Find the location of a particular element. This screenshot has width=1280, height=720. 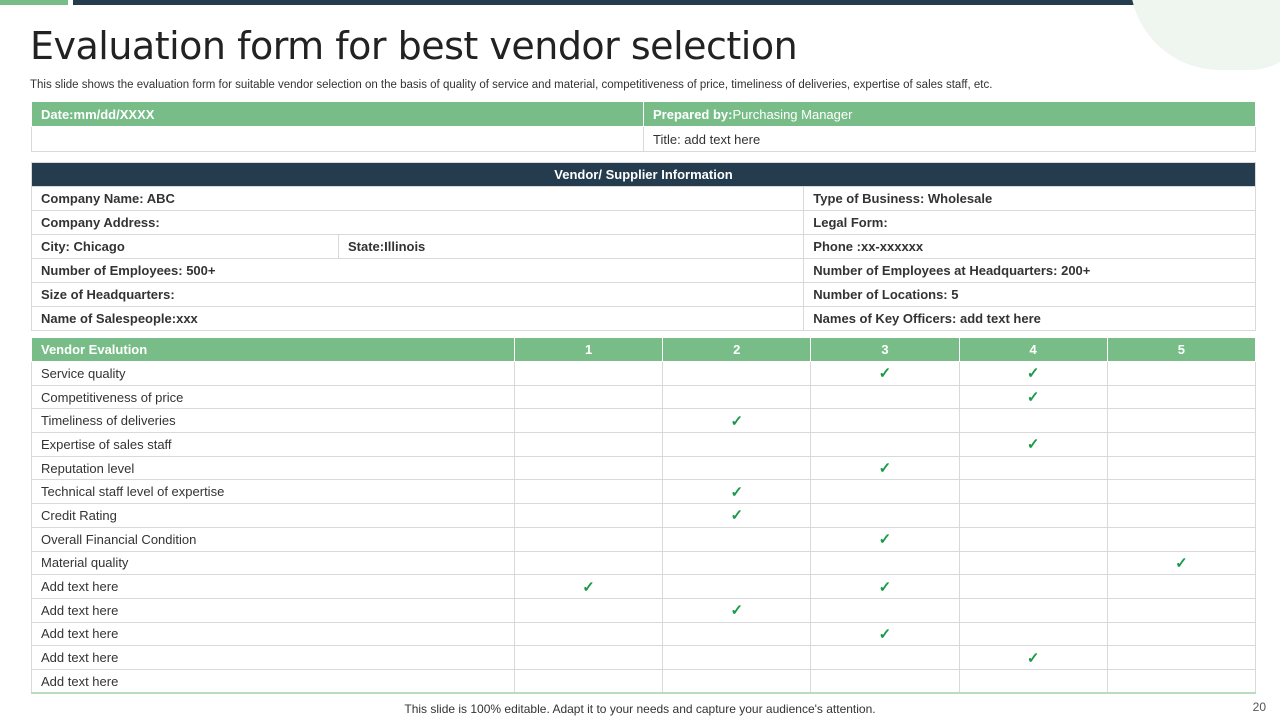

page-number: 20 is located at coordinates (1259, 707).